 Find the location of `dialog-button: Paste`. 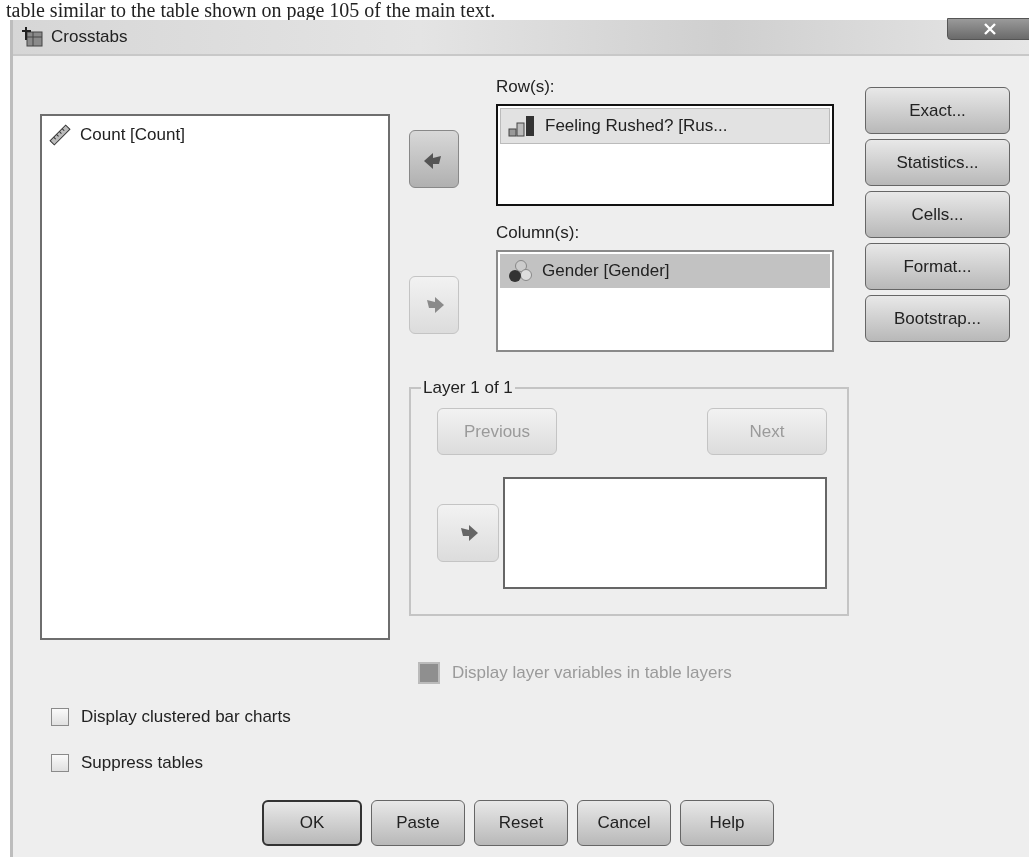

dialog-button: Paste is located at coordinates (418, 823).